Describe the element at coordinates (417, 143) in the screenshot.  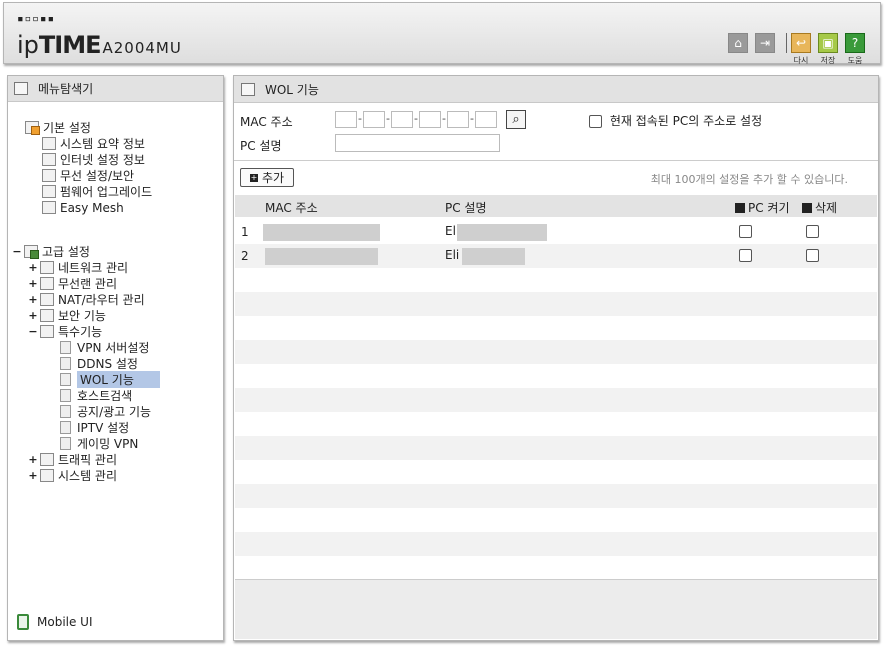
I see `pc-description-input` at that location.